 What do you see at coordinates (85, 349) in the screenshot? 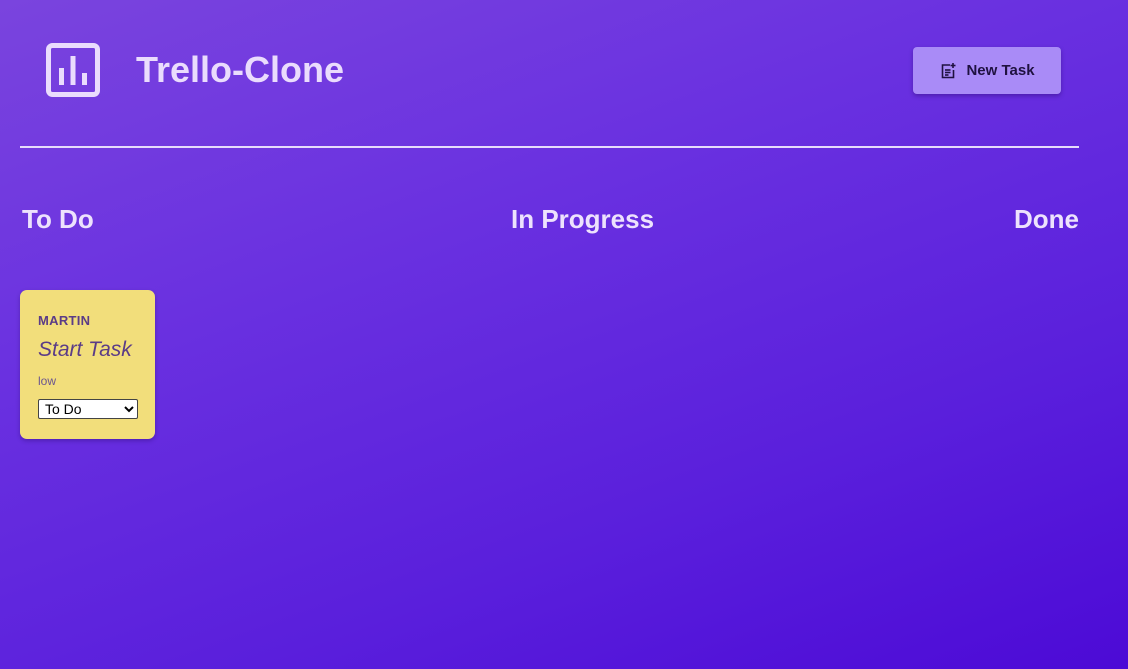
I see `task-title: Start Task` at bounding box center [85, 349].